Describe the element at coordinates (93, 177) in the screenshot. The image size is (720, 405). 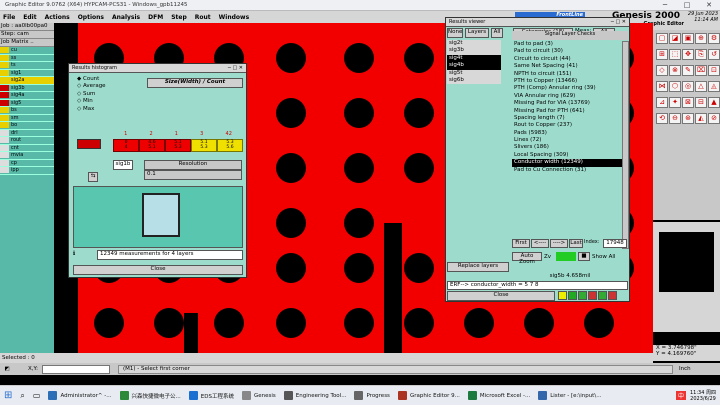
I see `histogram-tool-button: ⇆` at that location.